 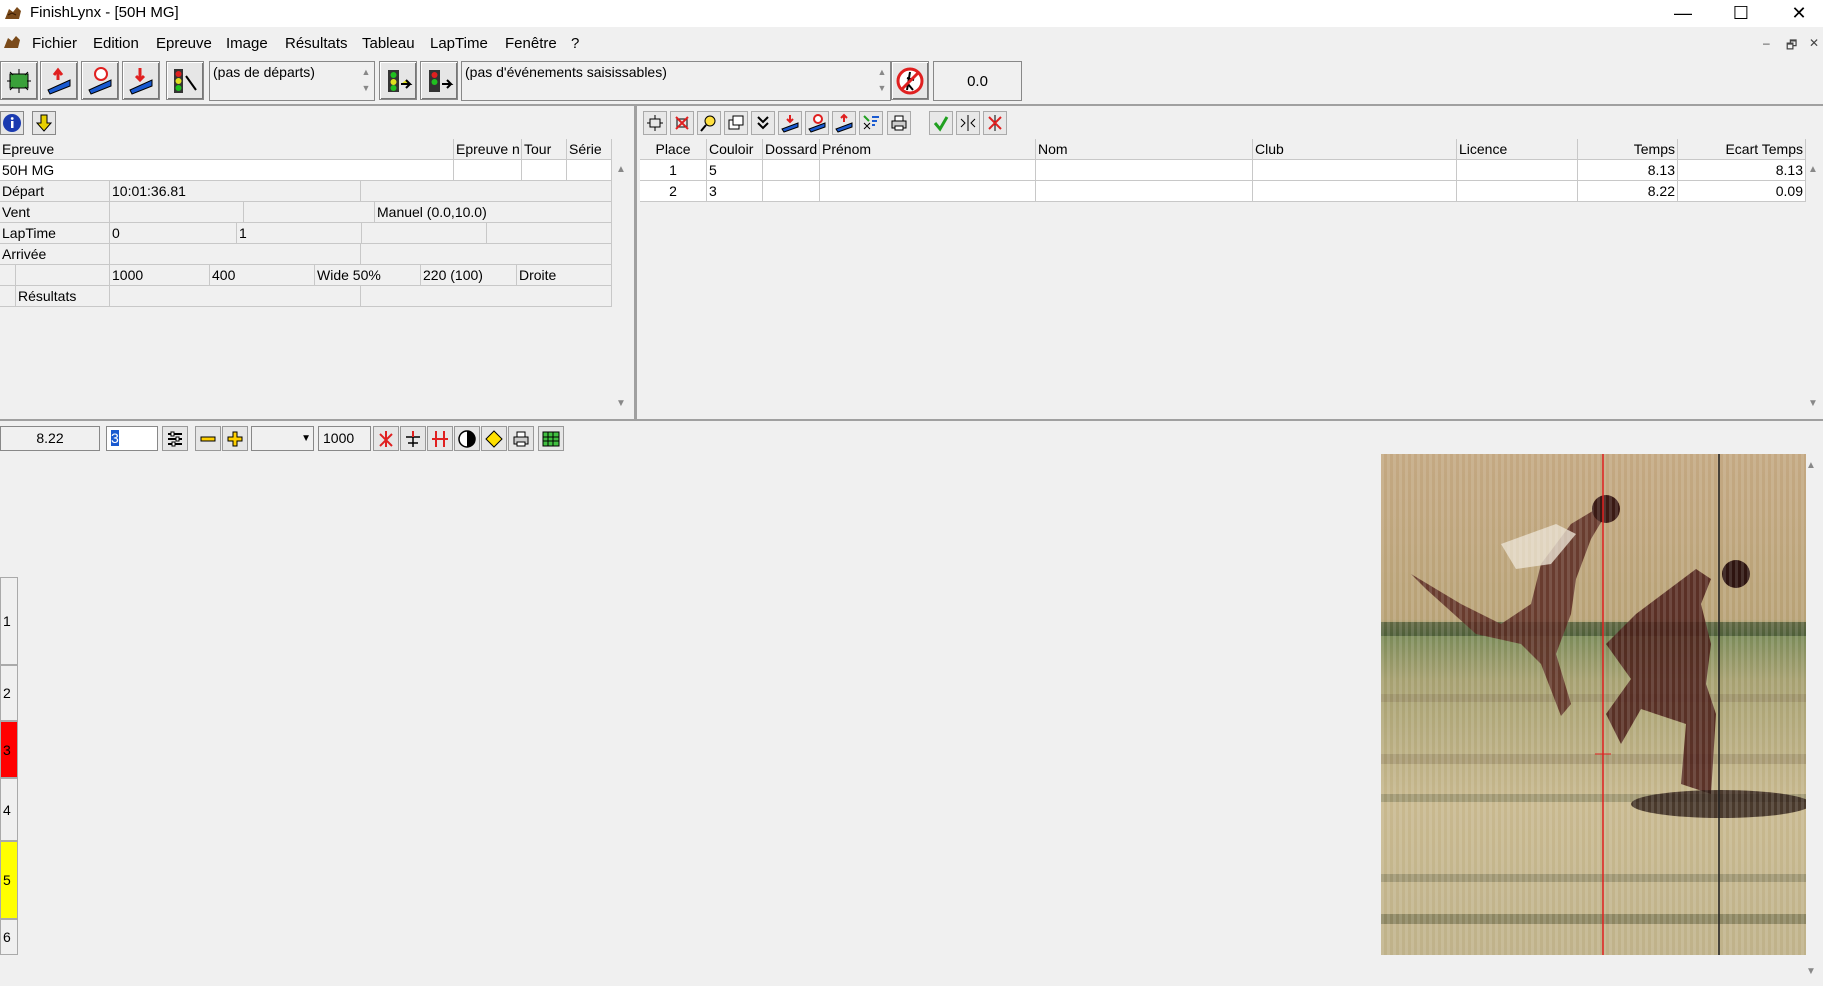 What do you see at coordinates (899, 123) in the screenshot?
I see `res-print-button` at bounding box center [899, 123].